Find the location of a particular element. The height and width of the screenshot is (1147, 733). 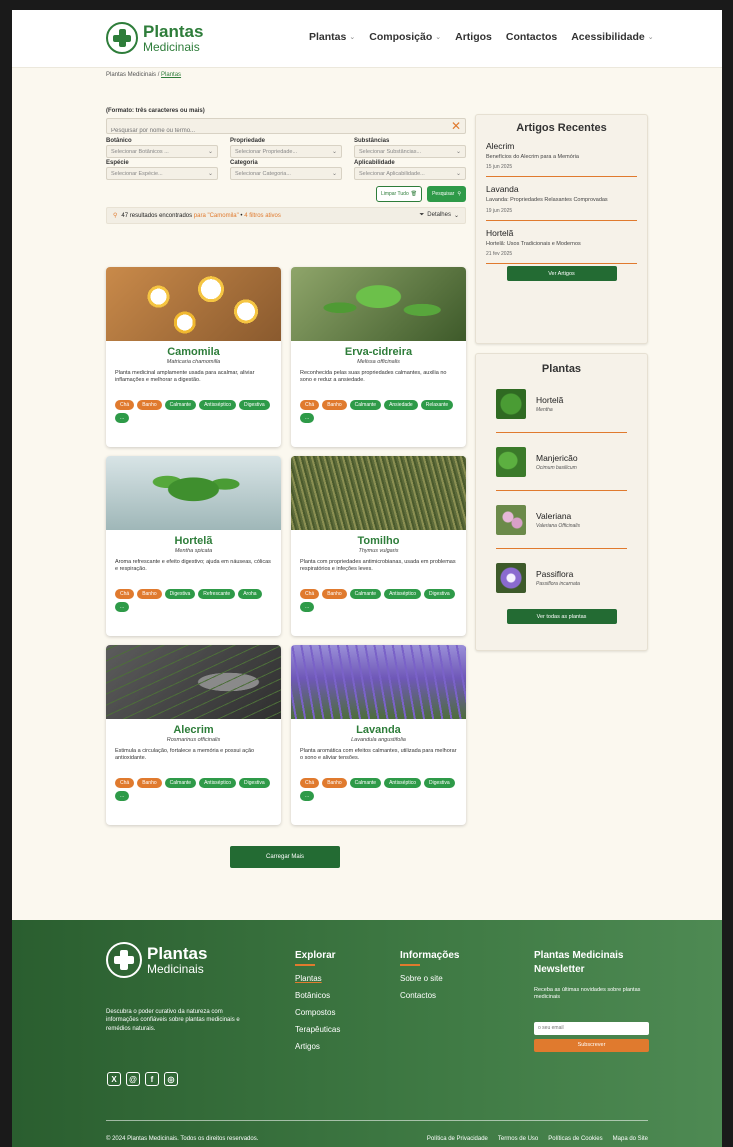

breadcrumb-root: Plantas Medicinais is located at coordinates (131, 75).